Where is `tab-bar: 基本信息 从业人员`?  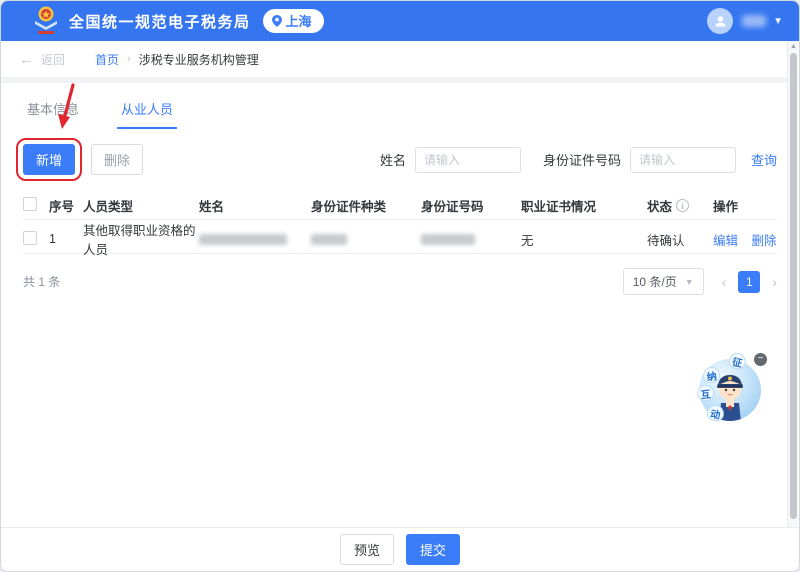
tab-bar: 基本信息 从业人员 is located at coordinates (400, 113).